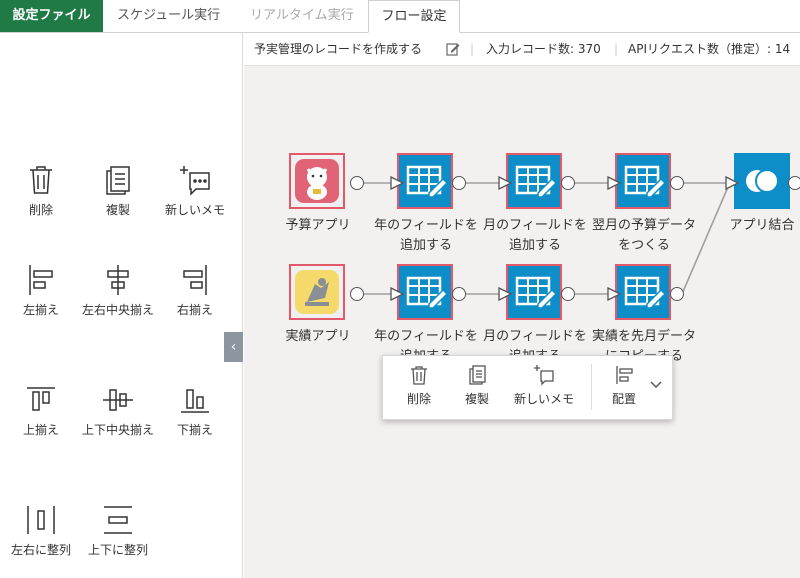  Describe the element at coordinates (453, 49) in the screenshot. I see `edit-icon` at that location.